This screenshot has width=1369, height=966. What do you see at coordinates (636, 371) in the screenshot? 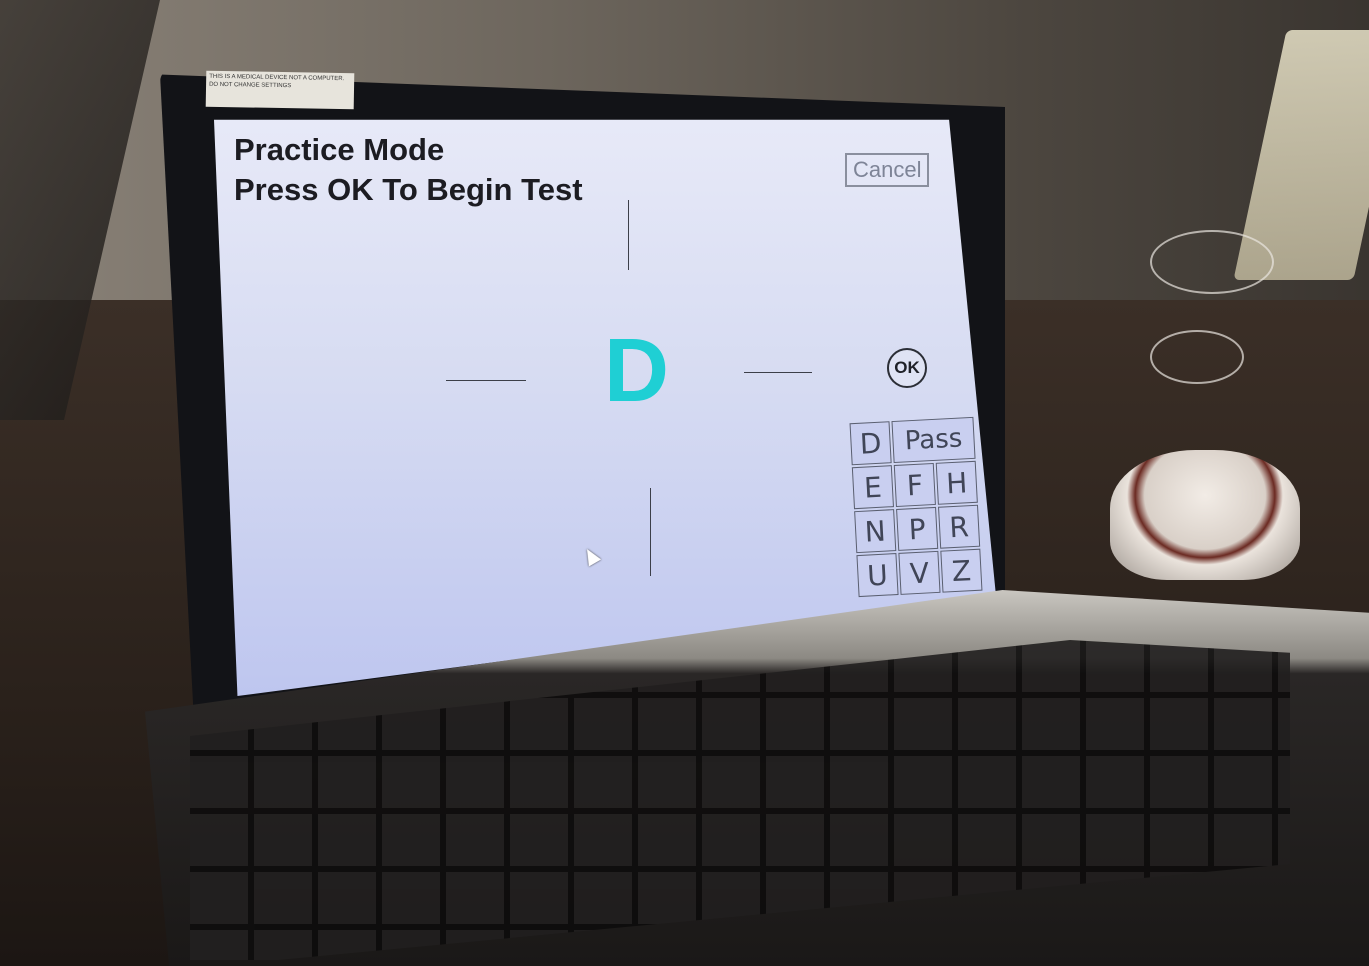
I see `optotype-letter: D` at bounding box center [636, 371].